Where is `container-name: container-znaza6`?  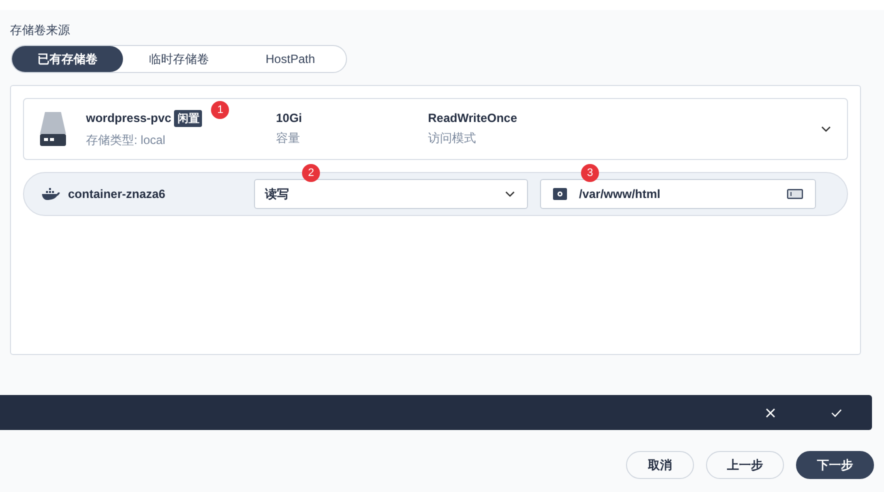
container-name: container-znaza6 is located at coordinates (117, 194).